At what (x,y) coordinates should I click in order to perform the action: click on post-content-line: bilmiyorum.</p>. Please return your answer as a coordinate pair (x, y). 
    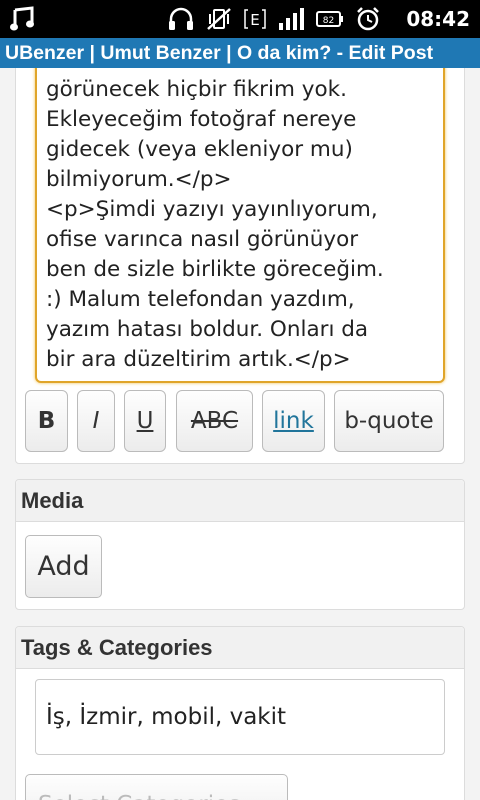
    Looking at the image, I should click on (139, 179).